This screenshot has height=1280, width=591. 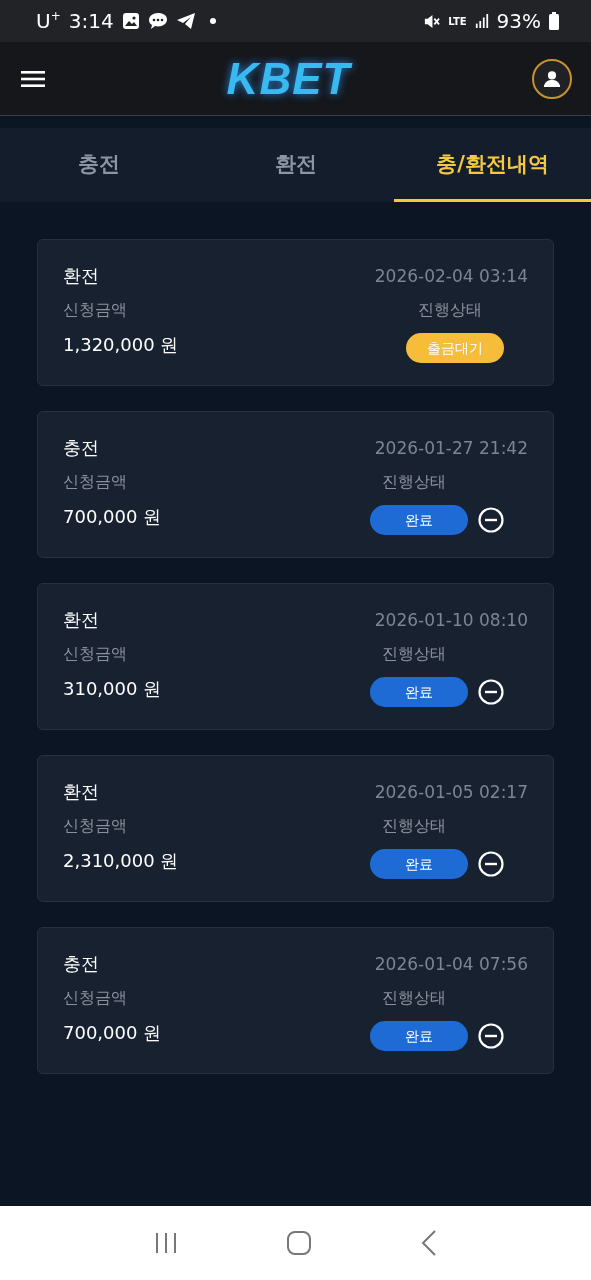 I want to click on paper-plane-icon, so click(x=185, y=21).